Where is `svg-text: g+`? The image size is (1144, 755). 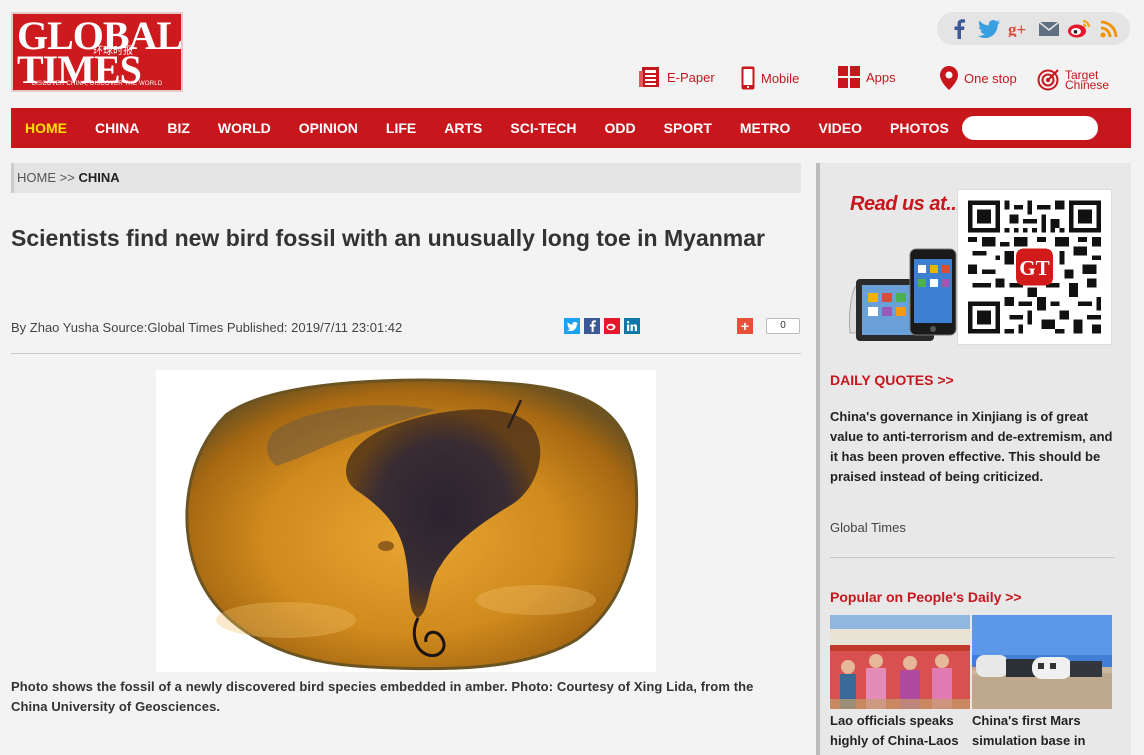
svg-text: g+ is located at coordinates (1017, 29).